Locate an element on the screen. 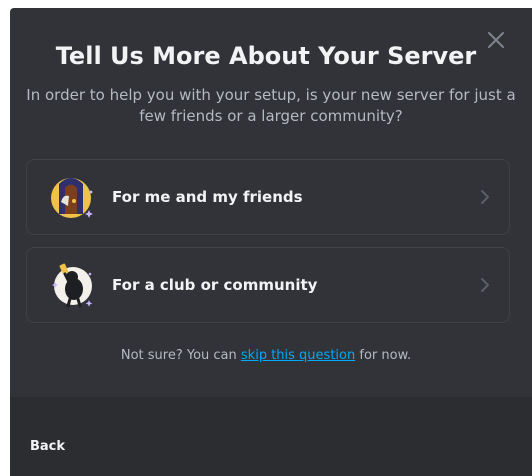 Image resolution: width=532 pixels, height=476 pixels. option-friends: For me and my friends is located at coordinates (268, 197).